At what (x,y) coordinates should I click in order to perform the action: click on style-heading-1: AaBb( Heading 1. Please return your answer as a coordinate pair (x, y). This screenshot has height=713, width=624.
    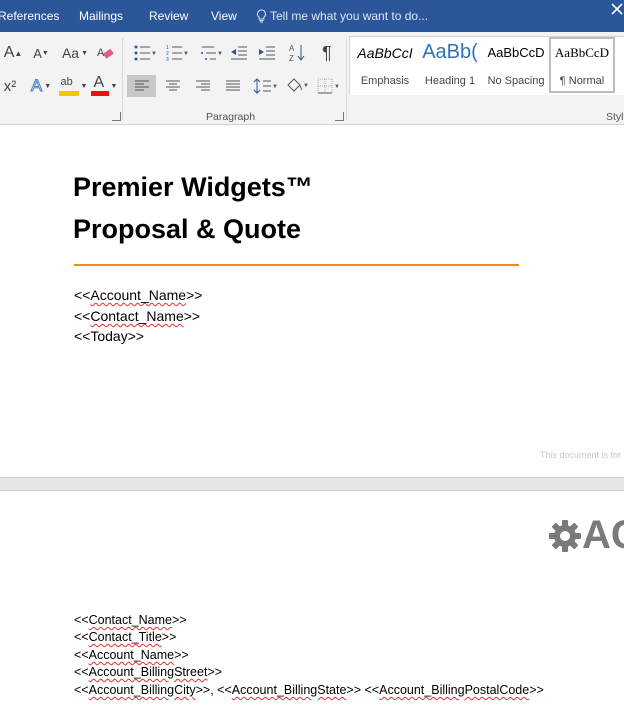
    Looking at the image, I should click on (450, 65).